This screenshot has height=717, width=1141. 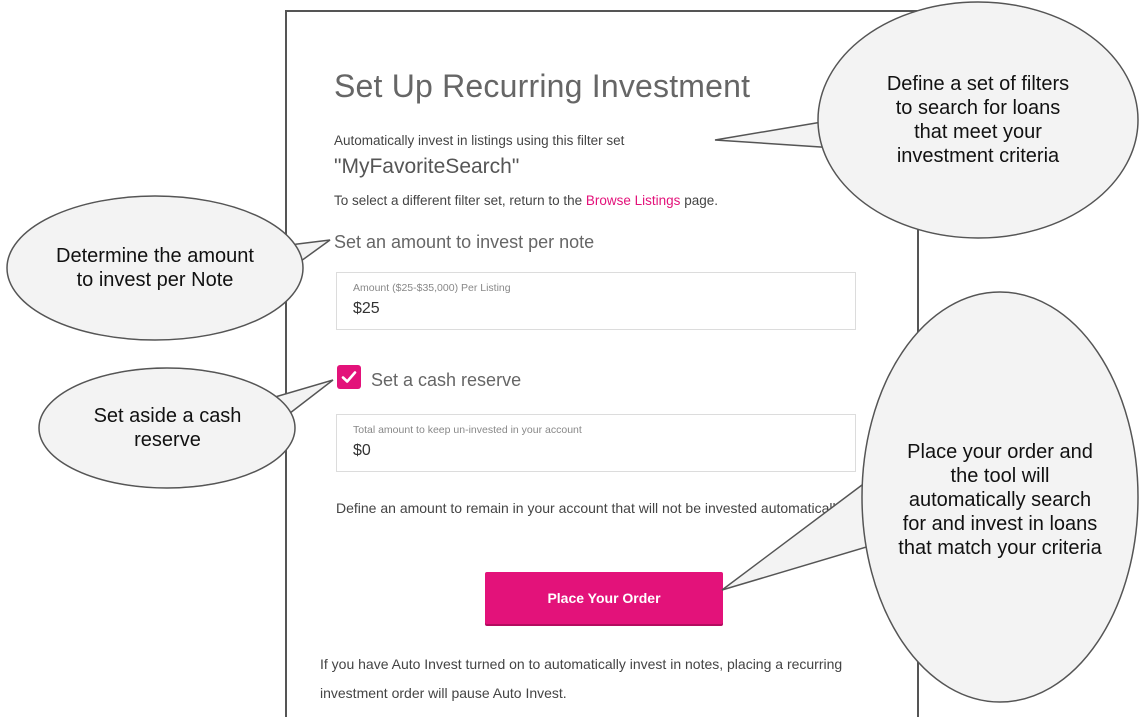 I want to click on amount-callout-text: Determine the amount to invest per Note, so click(x=155, y=268).